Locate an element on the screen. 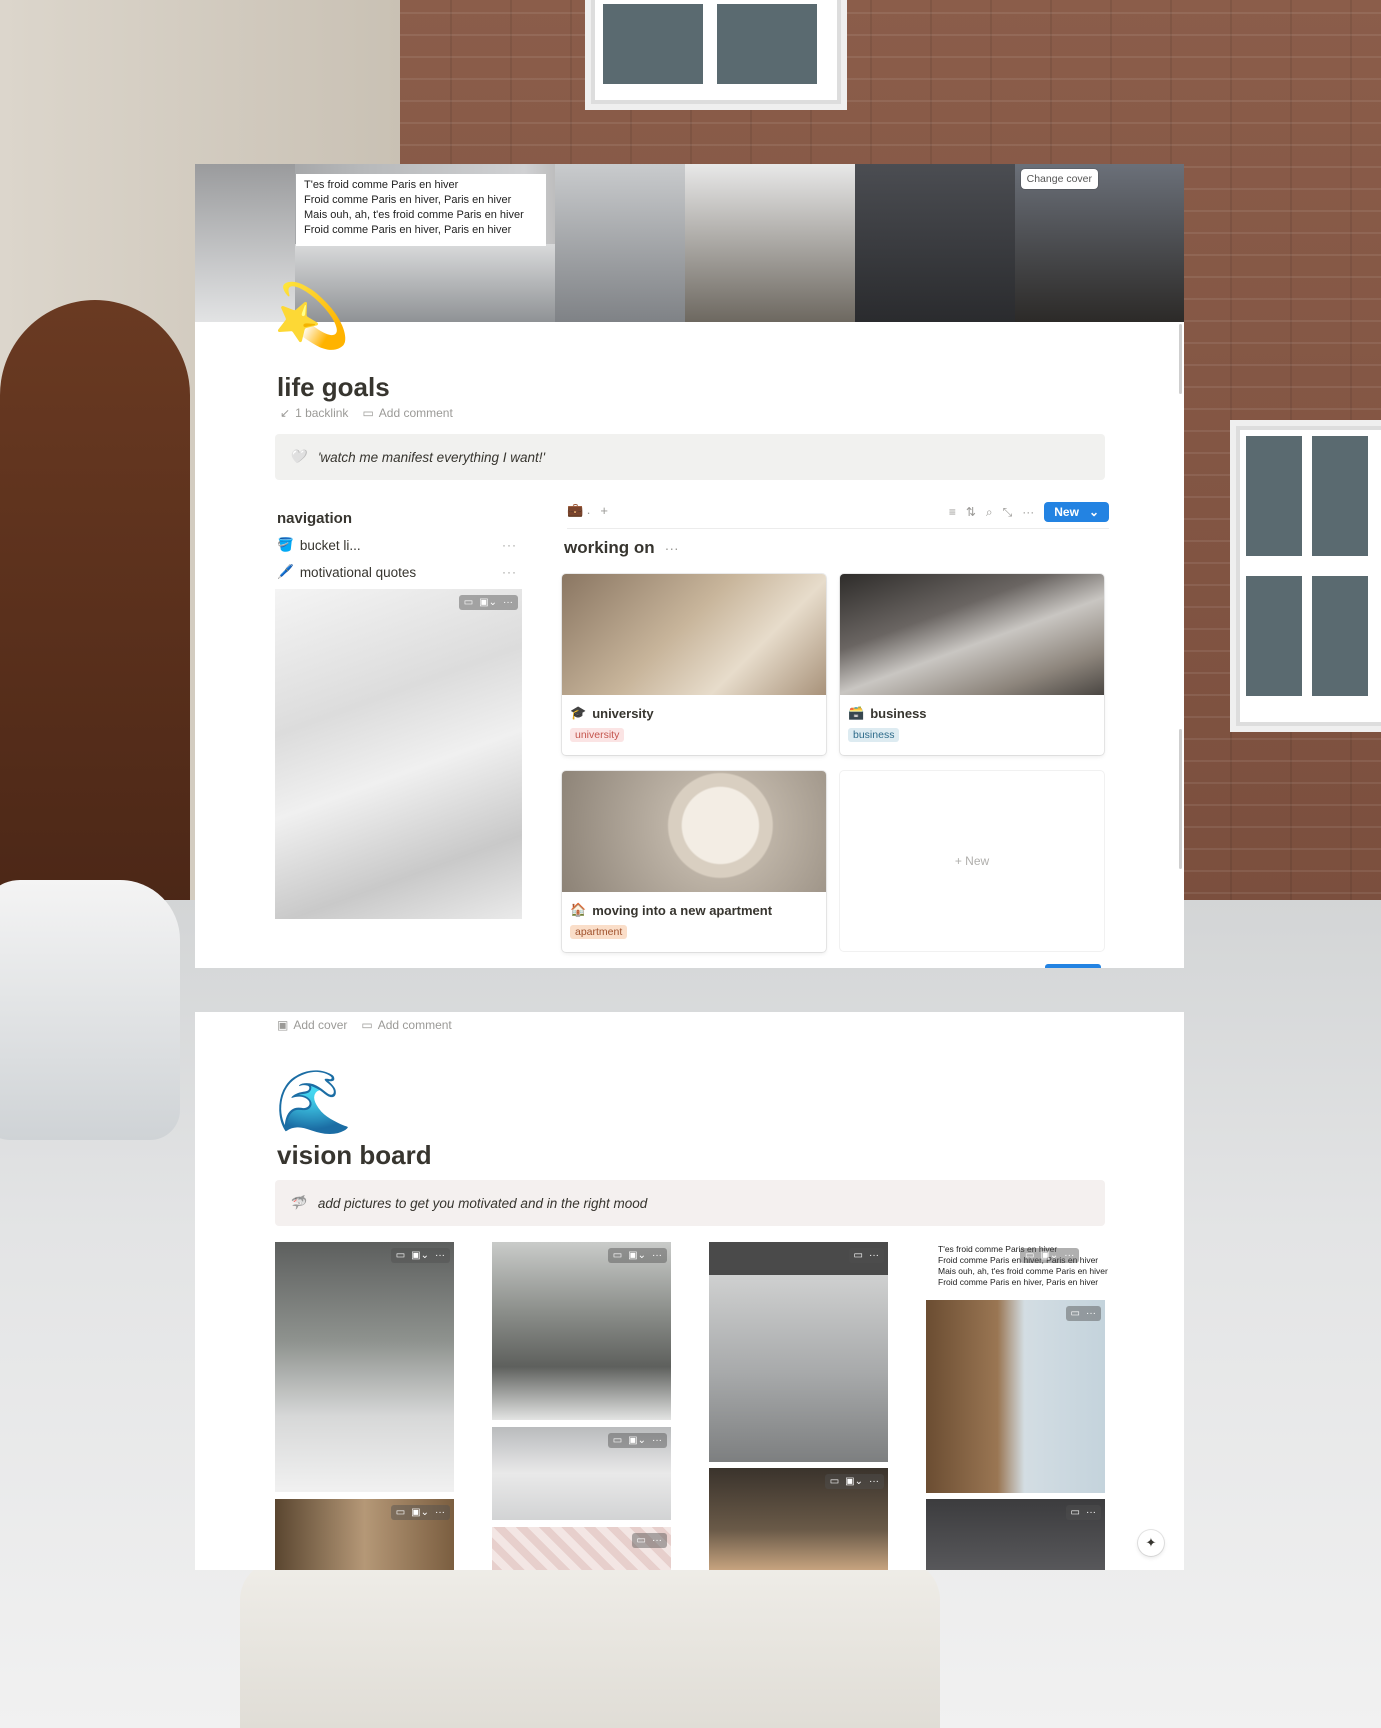 This screenshot has width=1381, height=1728. gallery-card: 🏠 moving into a new apartment apartment is located at coordinates (694, 861).